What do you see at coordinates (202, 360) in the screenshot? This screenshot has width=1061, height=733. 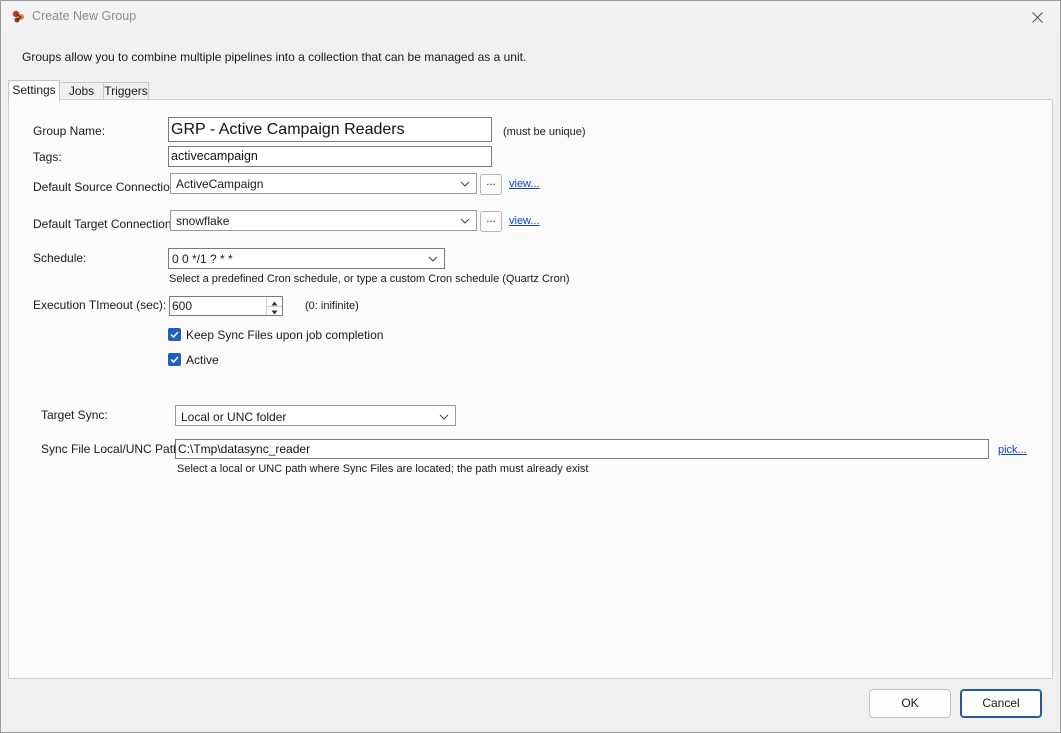 I see `active-label: Active` at bounding box center [202, 360].